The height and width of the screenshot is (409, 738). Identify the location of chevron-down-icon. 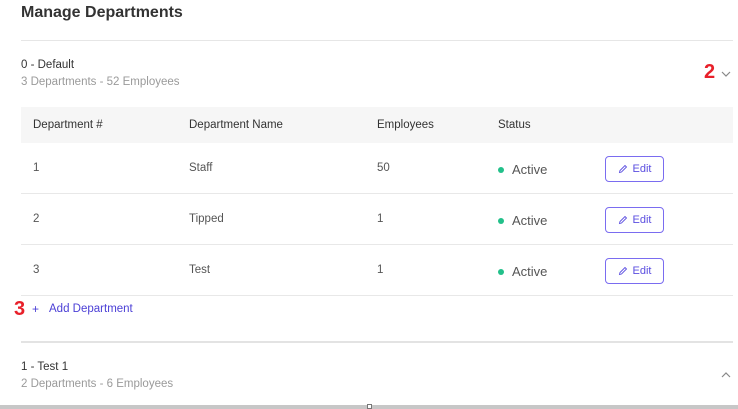
(726, 74).